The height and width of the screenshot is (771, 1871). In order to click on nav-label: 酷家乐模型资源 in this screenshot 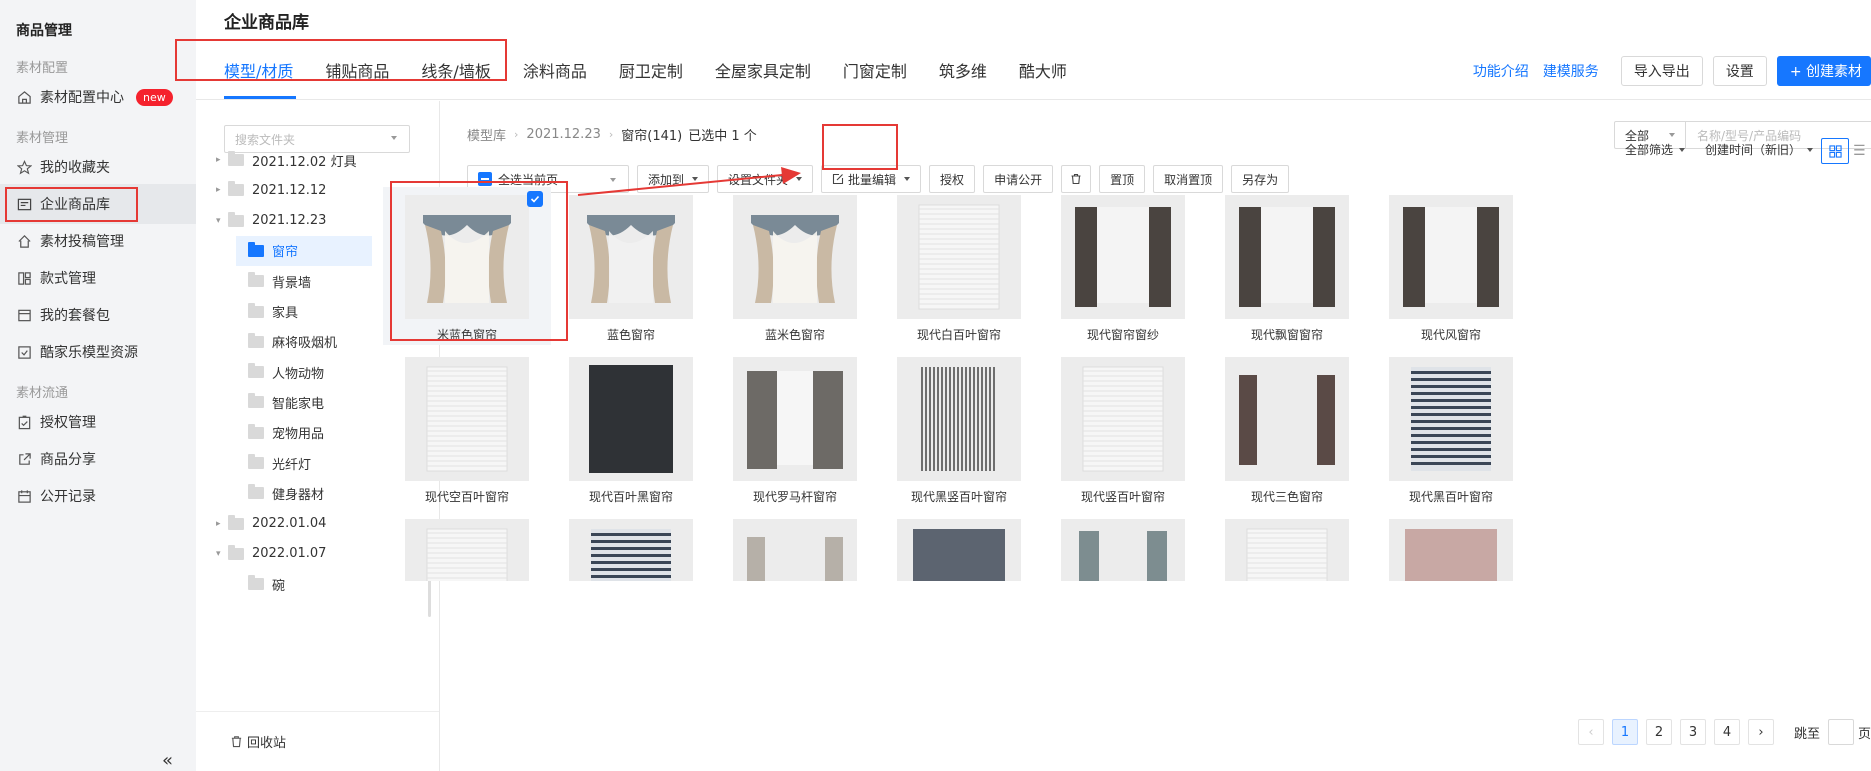, I will do `click(89, 353)`.